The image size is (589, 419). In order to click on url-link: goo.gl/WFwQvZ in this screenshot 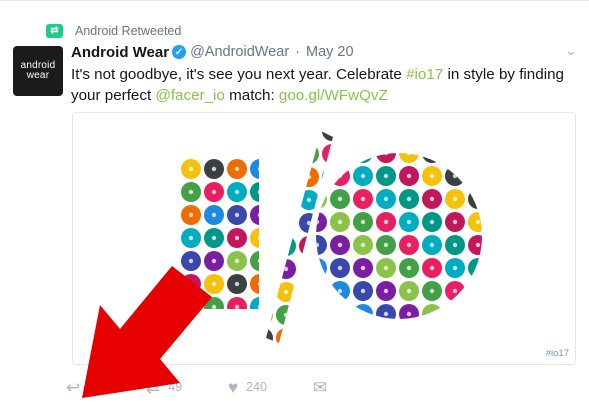, I will do `click(333, 95)`.